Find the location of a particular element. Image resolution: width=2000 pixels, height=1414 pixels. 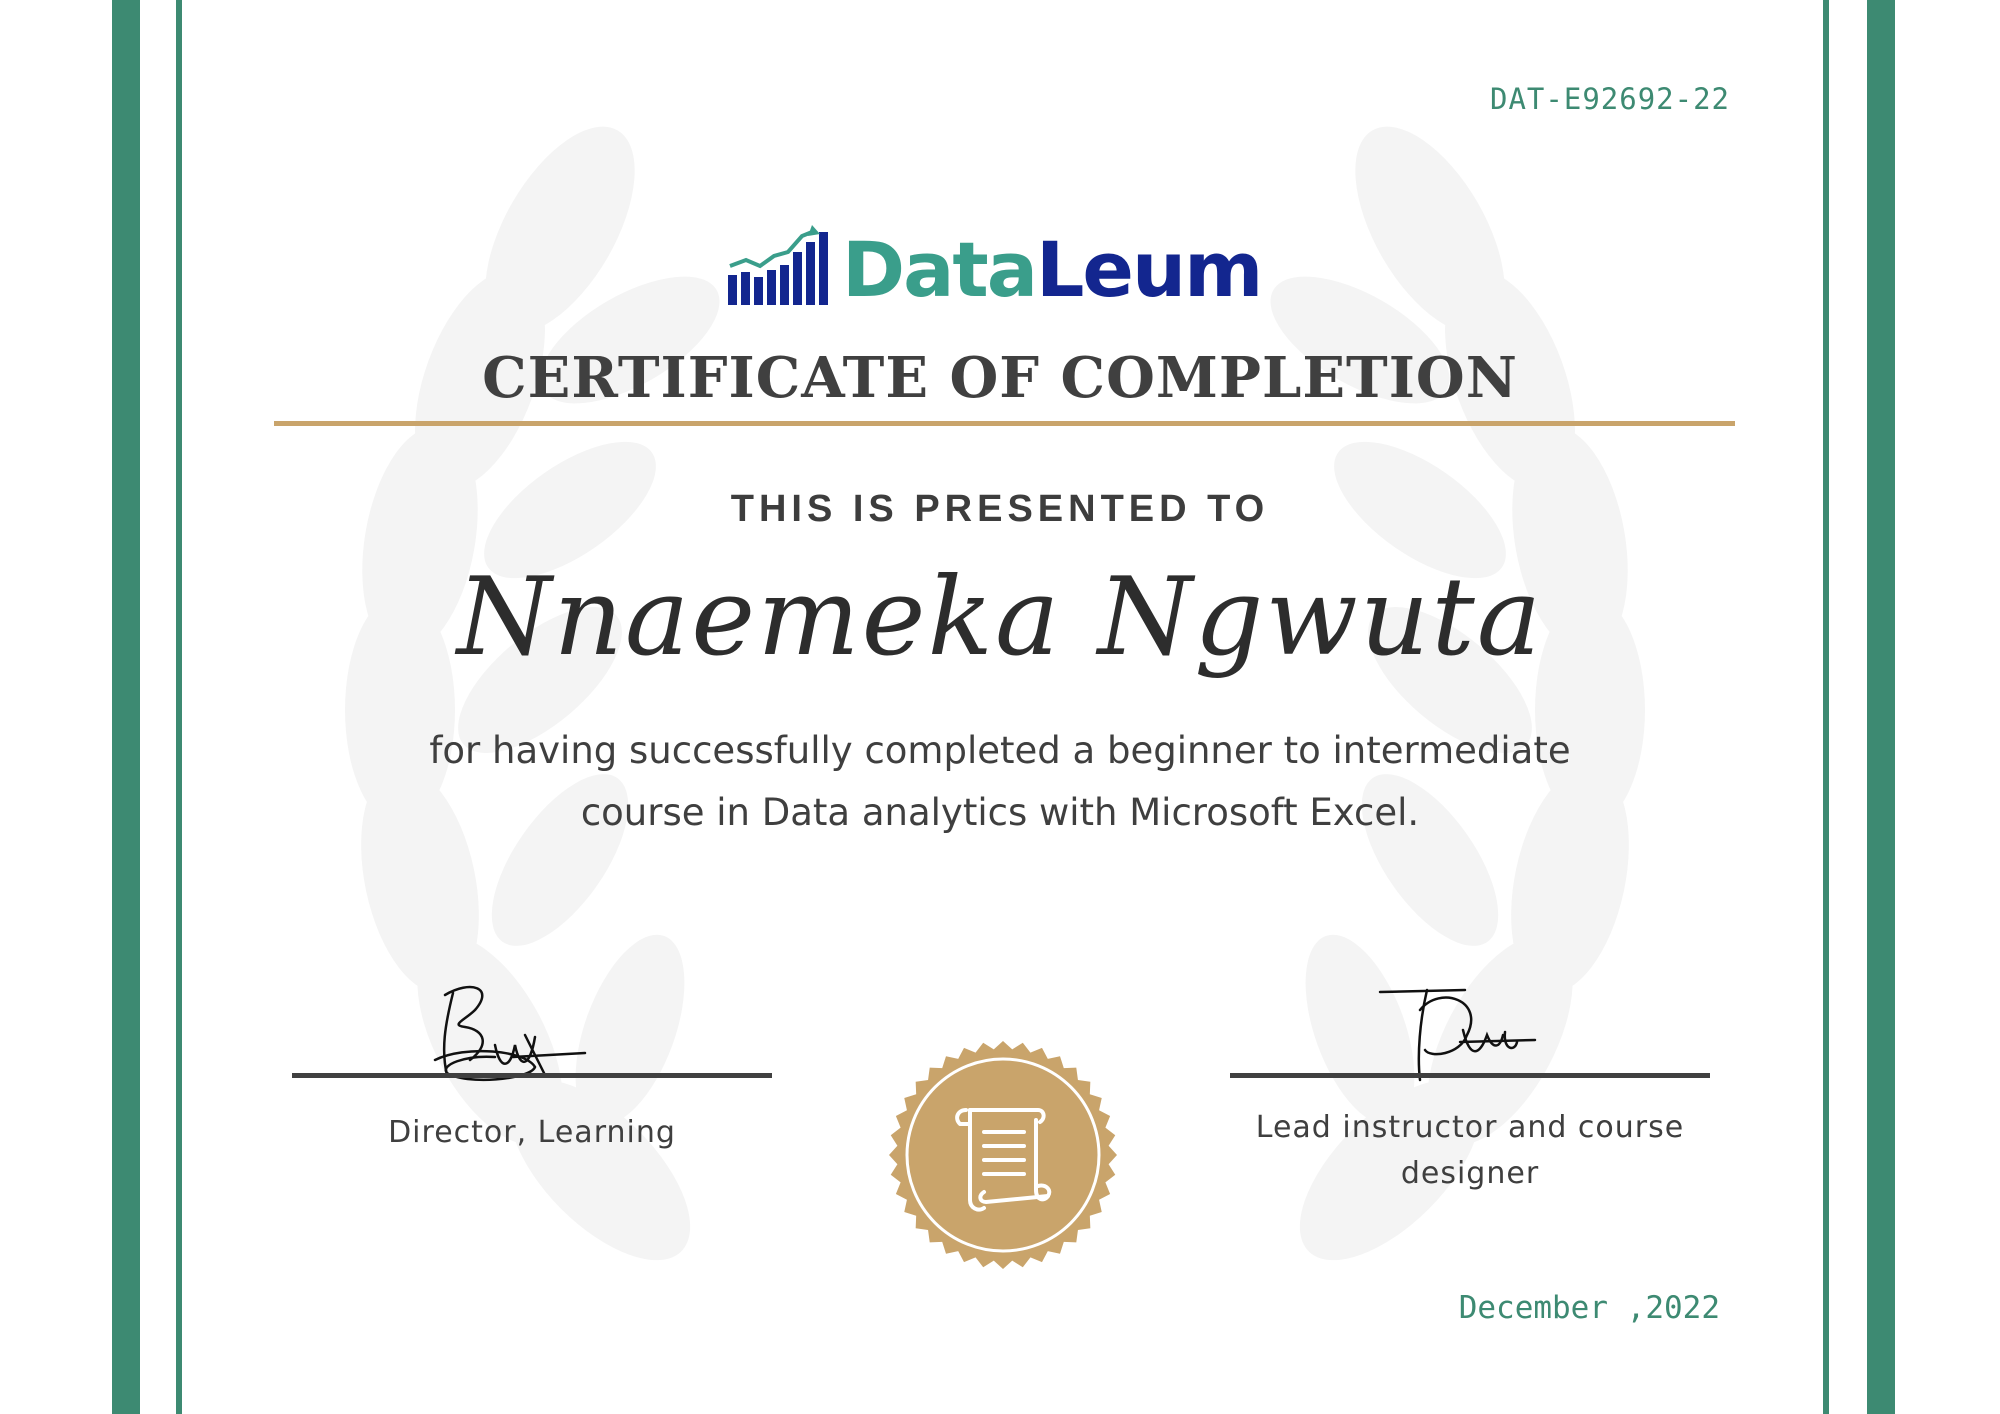

left-border-bar is located at coordinates (126, 707).